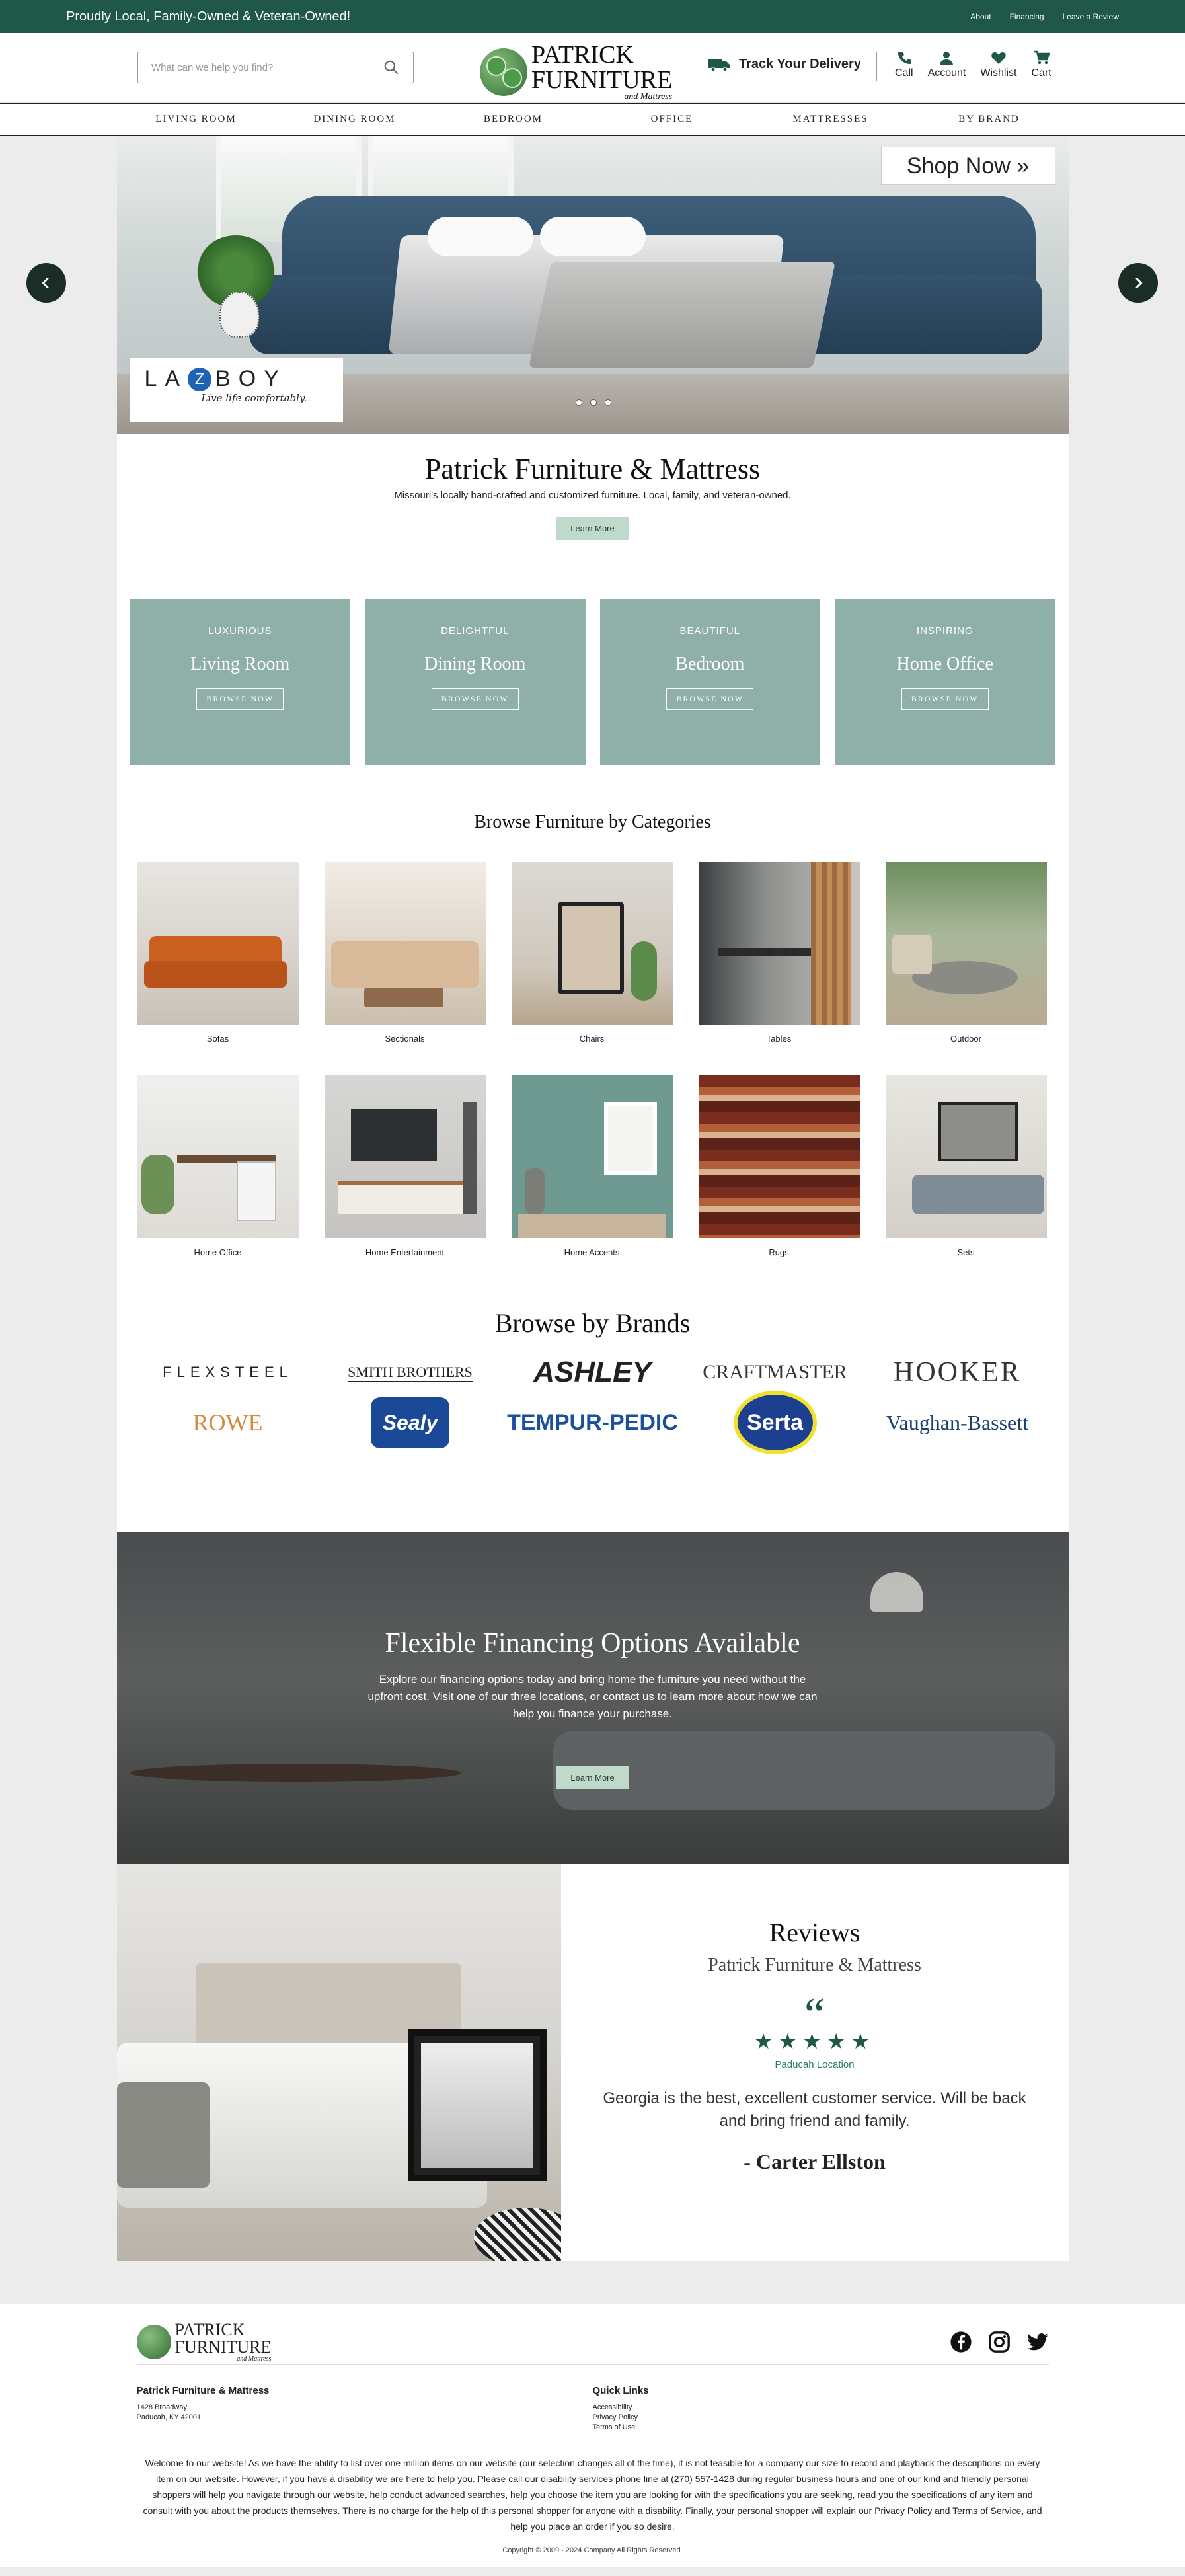  What do you see at coordinates (405, 953) in the screenshot?
I see `category-sectionals: Sectionals` at bounding box center [405, 953].